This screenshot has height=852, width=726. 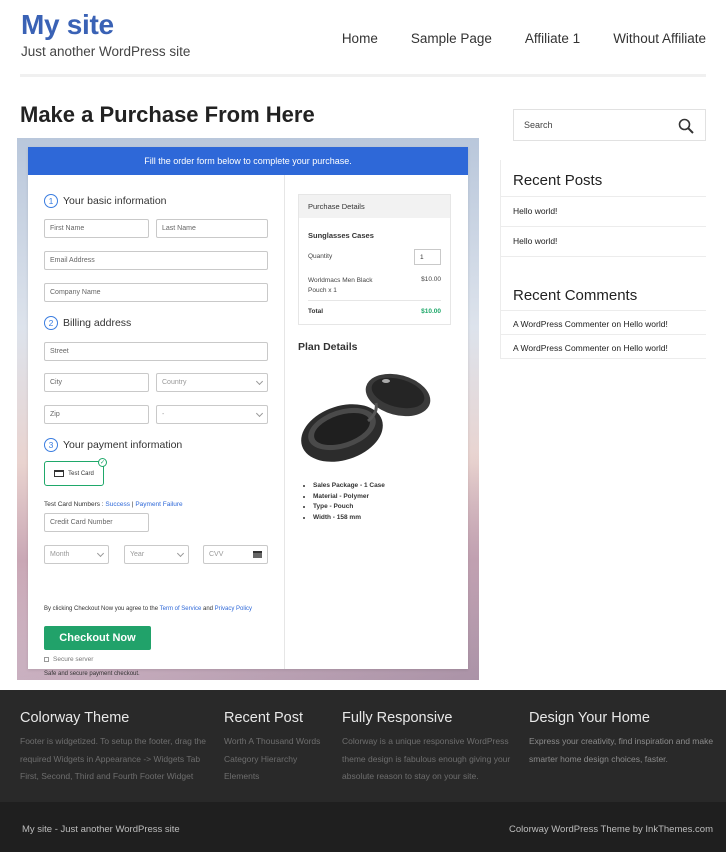 I want to click on summary-divider, so click(x=374, y=300).